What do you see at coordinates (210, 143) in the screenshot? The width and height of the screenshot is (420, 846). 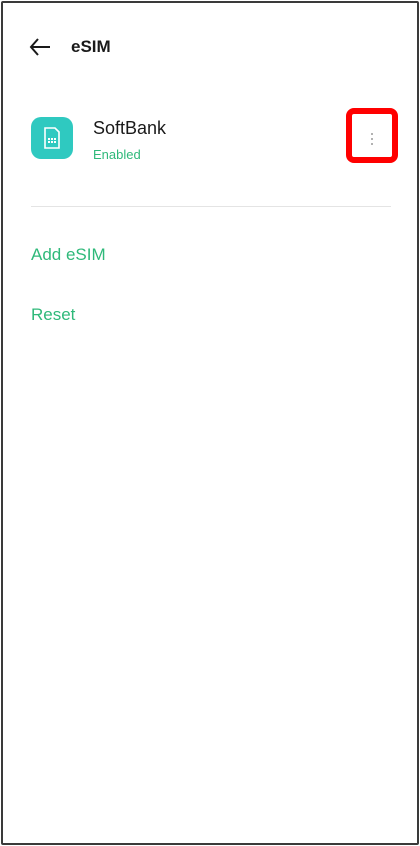 I see `esim-profile-row: SoftBank Enabled` at bounding box center [210, 143].